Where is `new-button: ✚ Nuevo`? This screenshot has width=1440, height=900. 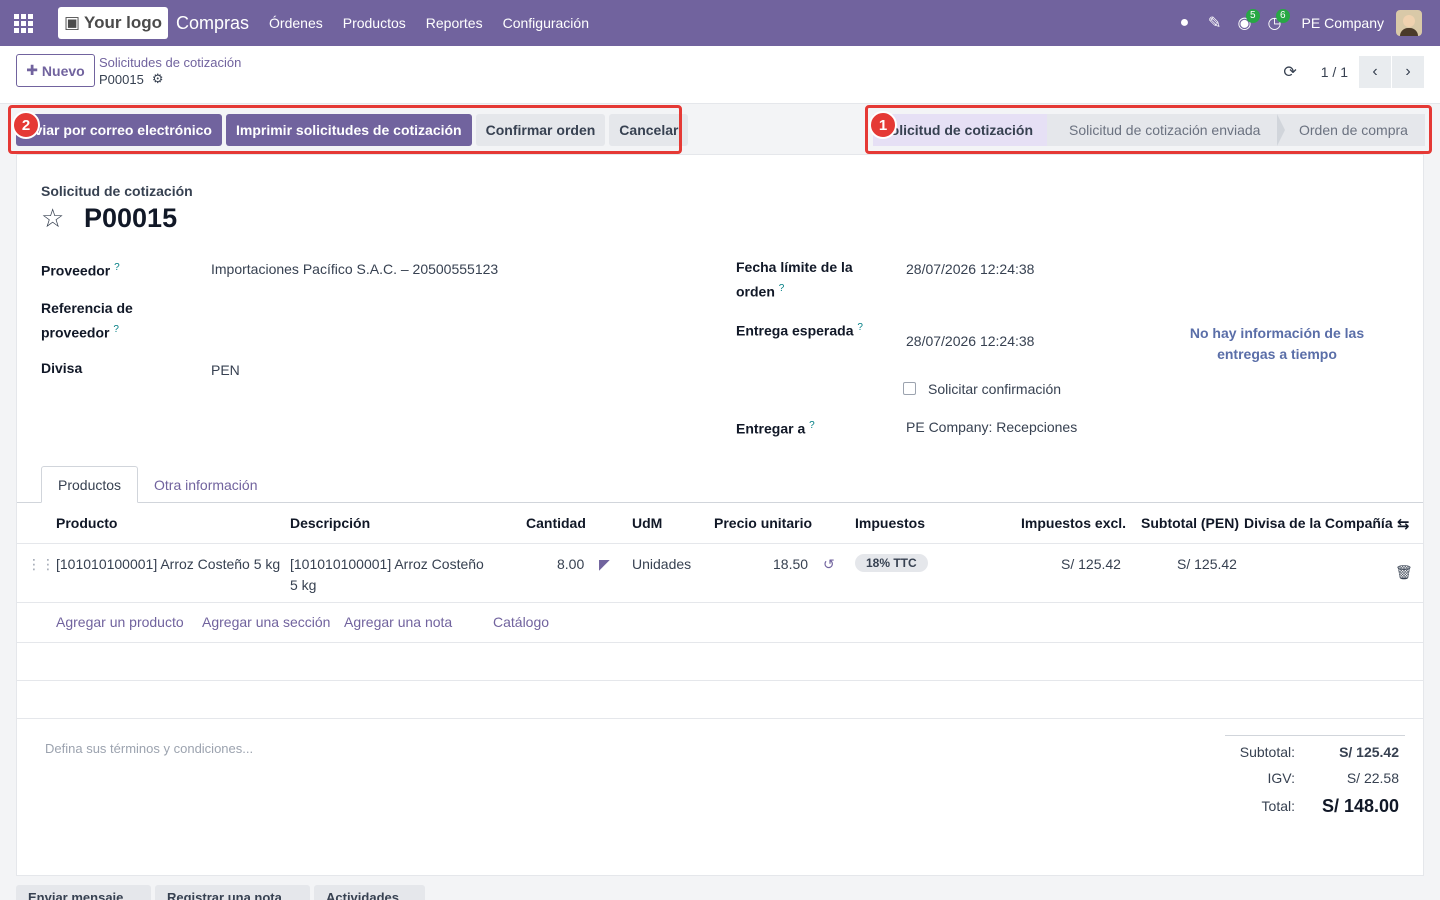 new-button: ✚ Nuevo is located at coordinates (55, 70).